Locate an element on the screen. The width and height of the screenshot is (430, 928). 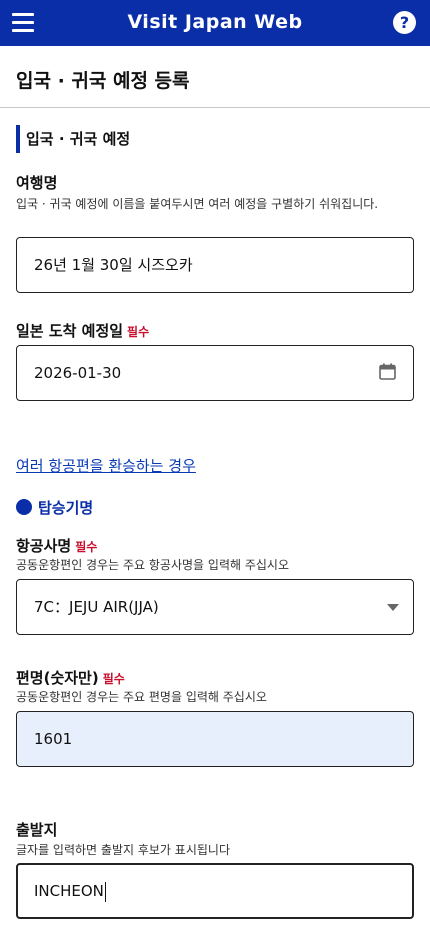
flight-section-title: 탑승기명 is located at coordinates (54, 507).